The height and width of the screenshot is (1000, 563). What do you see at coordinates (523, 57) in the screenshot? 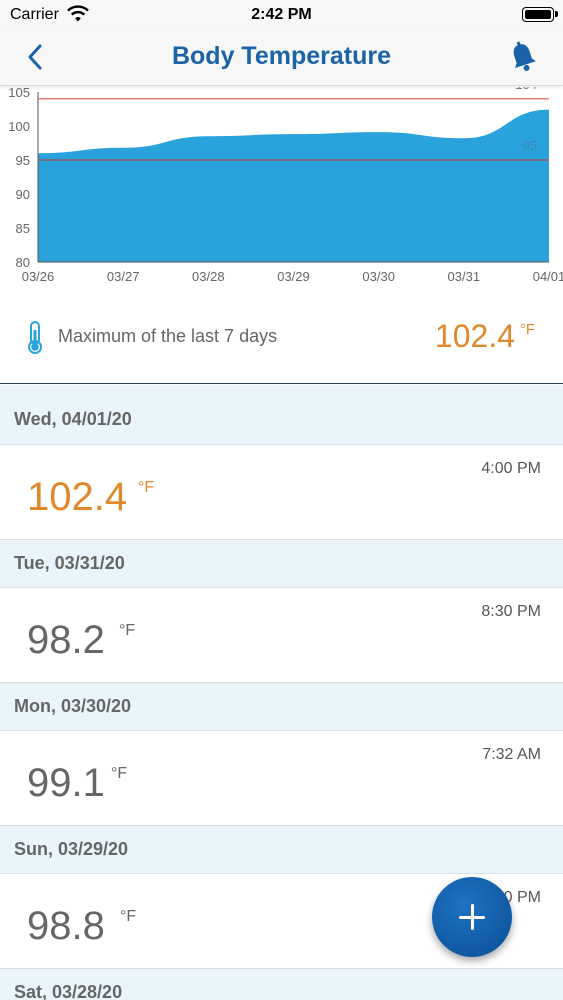
I see `bell-icon` at bounding box center [523, 57].